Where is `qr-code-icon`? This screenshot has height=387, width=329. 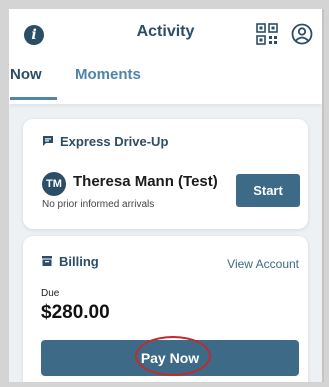 qr-code-icon is located at coordinates (267, 34).